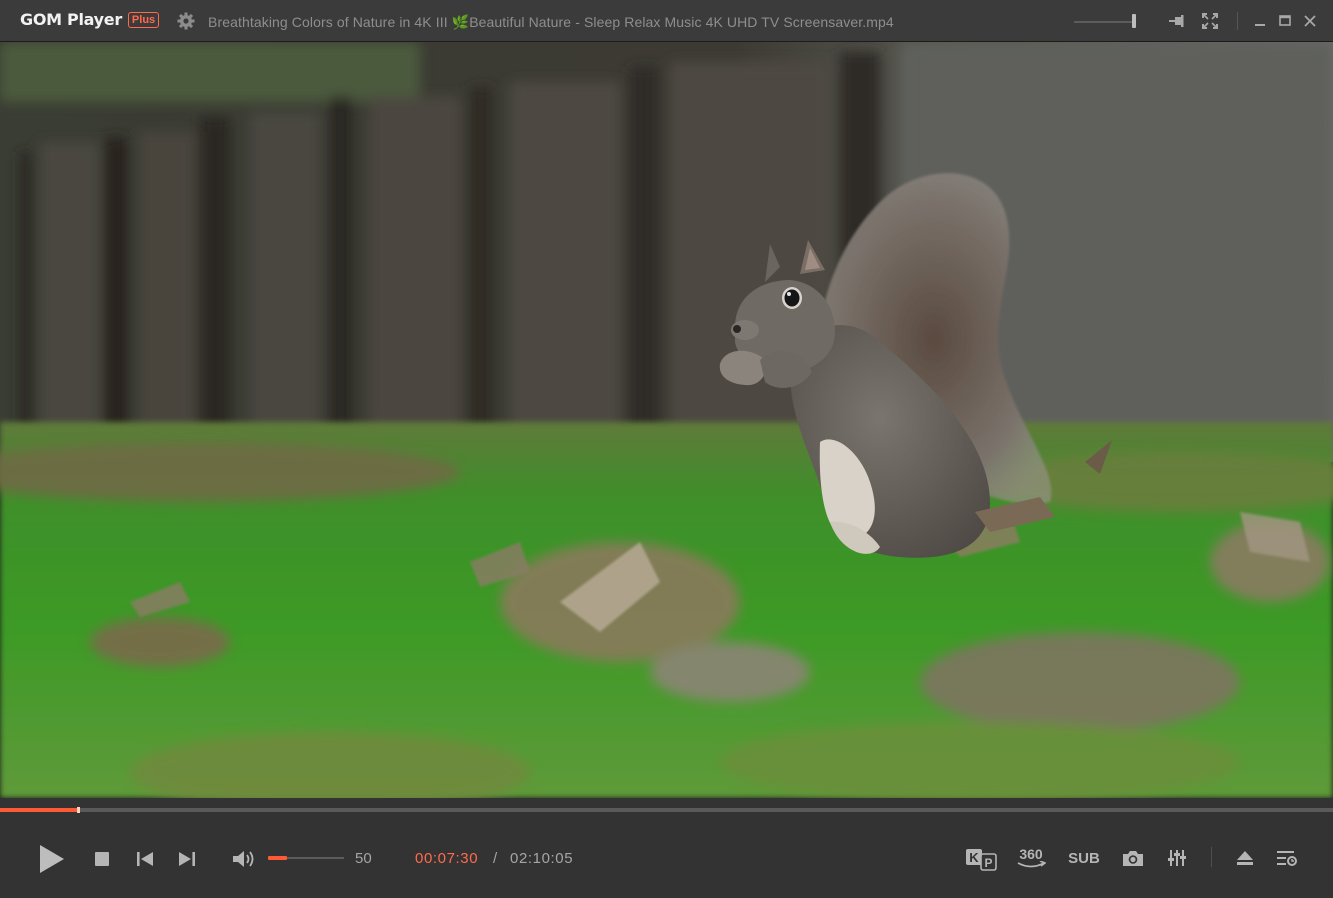  Describe the element at coordinates (1310, 21) in the screenshot. I see `close-icon` at that location.